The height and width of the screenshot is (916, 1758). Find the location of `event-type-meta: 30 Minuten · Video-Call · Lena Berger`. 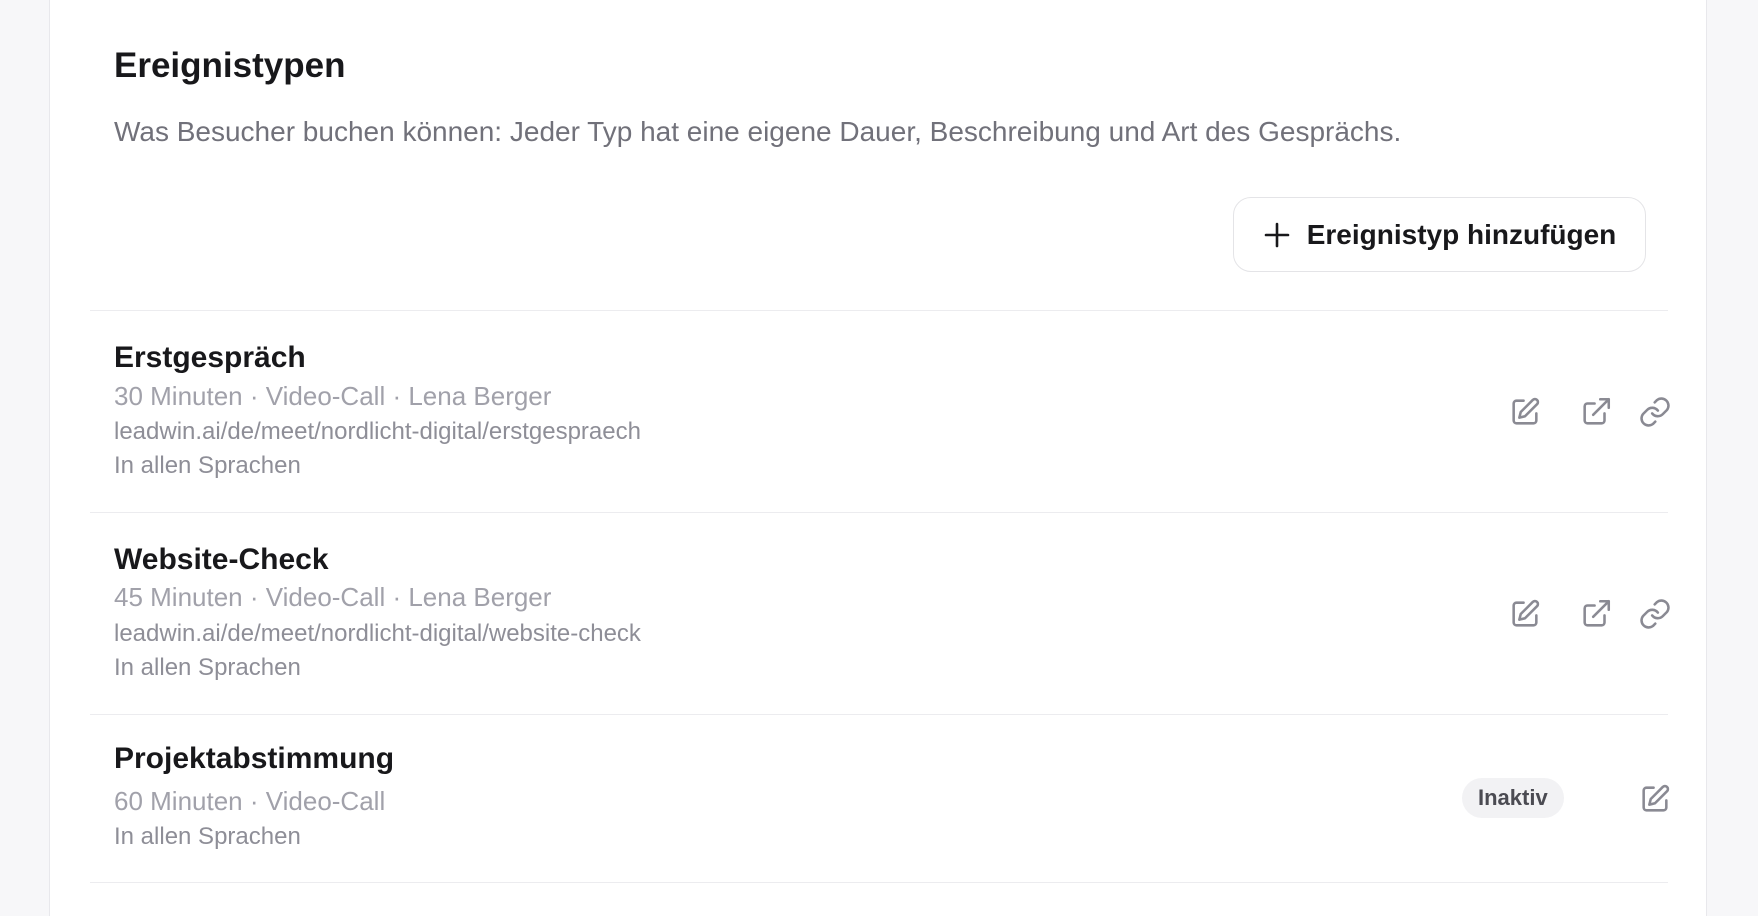

event-type-meta: 30 Minuten · Video-Call · Lena Berger is located at coordinates (333, 396).